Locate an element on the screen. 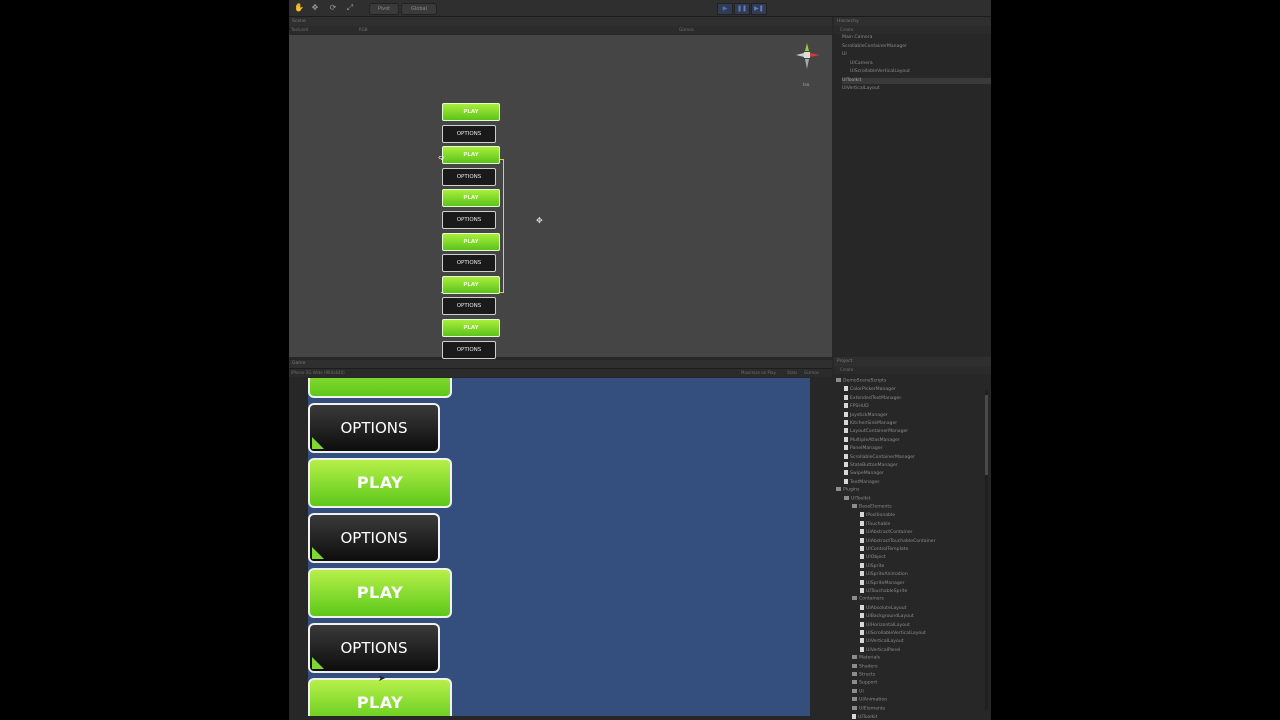  project-script: UITouchableSprite is located at coordinates (883, 591).